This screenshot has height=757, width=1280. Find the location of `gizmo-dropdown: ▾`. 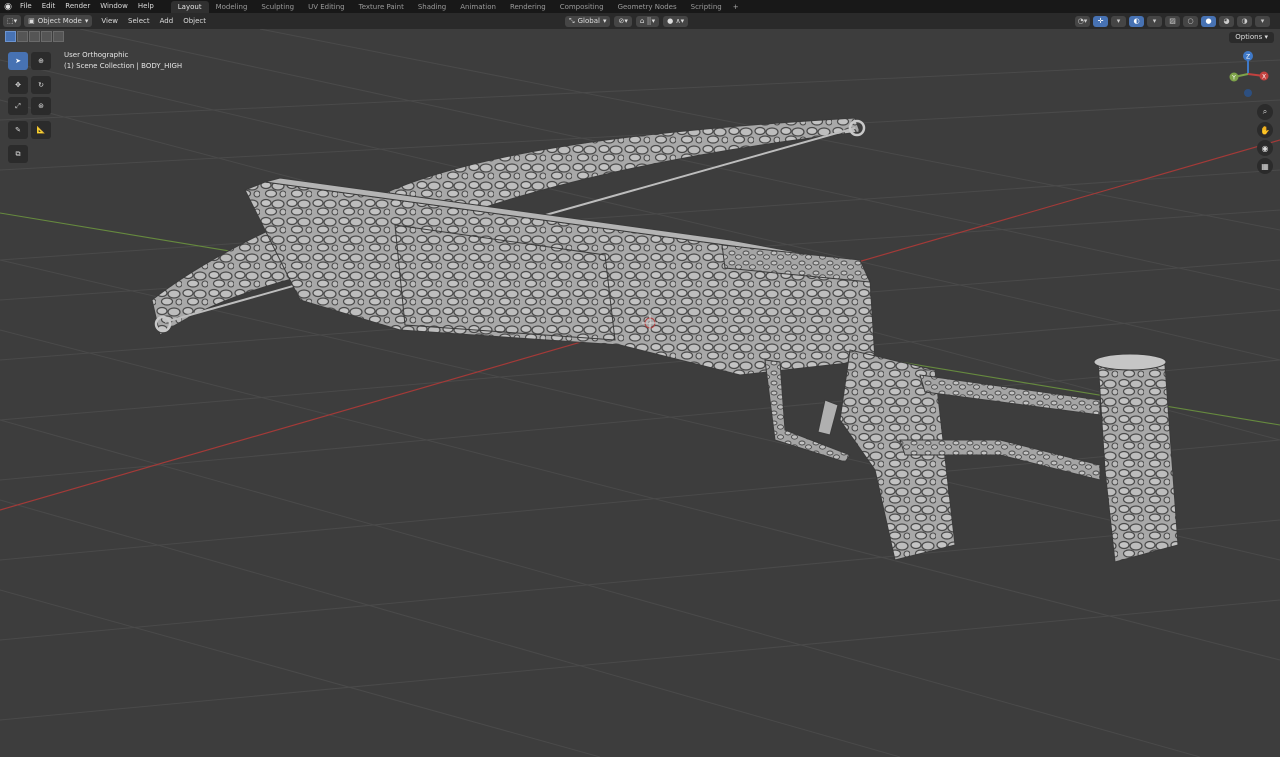

gizmo-dropdown: ▾ is located at coordinates (1118, 21).